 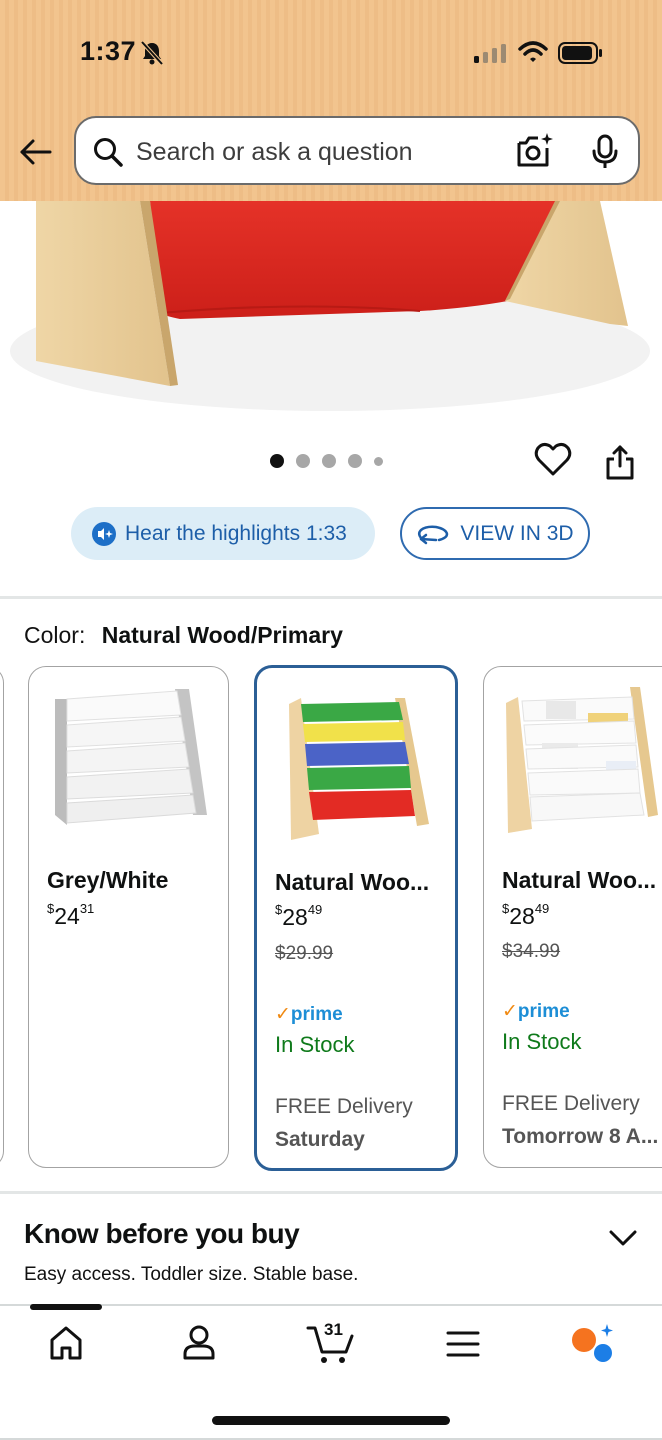 I want to click on back-arrow-icon, so click(x=36, y=152).